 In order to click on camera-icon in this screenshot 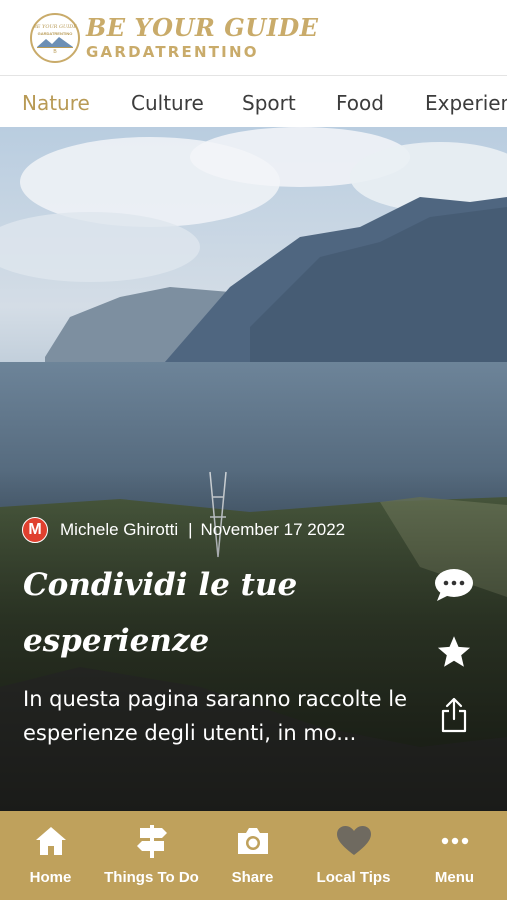, I will do `click(252, 841)`.